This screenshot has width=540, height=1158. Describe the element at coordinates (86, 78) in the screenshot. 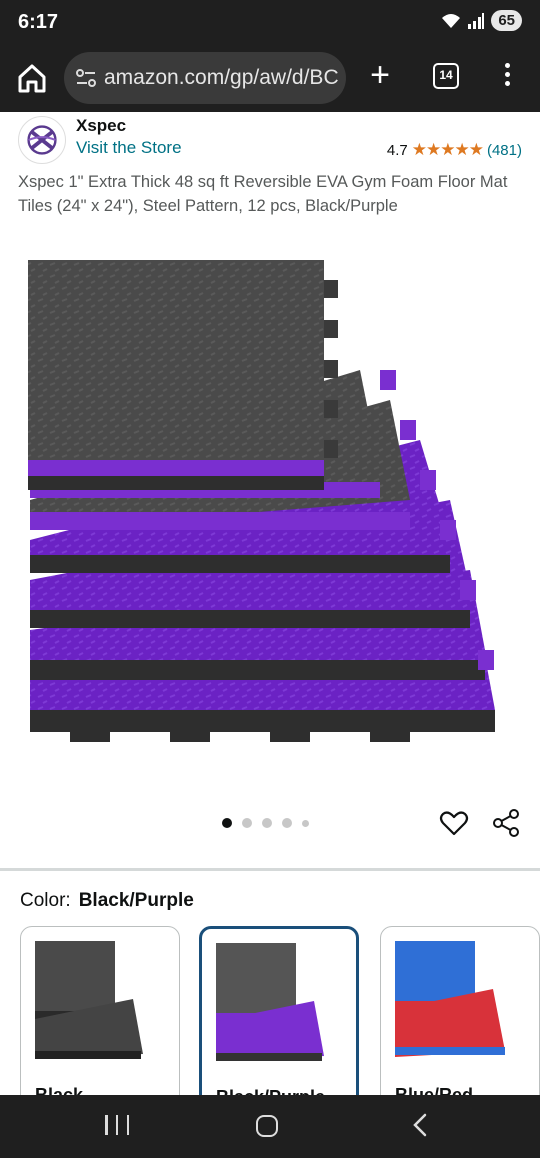

I see `site-settings-icon` at that location.